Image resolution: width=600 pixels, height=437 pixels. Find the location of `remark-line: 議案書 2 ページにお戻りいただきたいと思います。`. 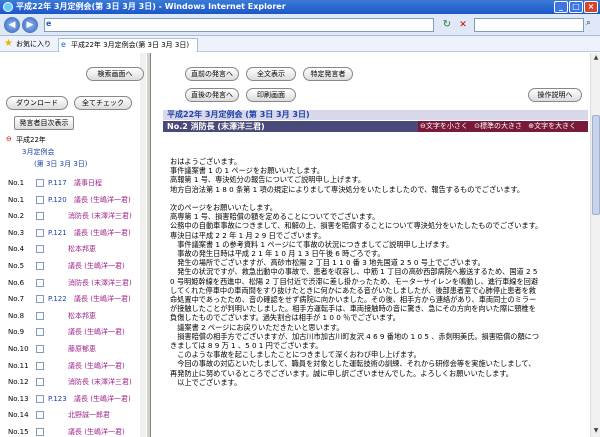

remark-line: 議案書 2 ページにお戻りいただきたいと思います。 is located at coordinates (257, 327).